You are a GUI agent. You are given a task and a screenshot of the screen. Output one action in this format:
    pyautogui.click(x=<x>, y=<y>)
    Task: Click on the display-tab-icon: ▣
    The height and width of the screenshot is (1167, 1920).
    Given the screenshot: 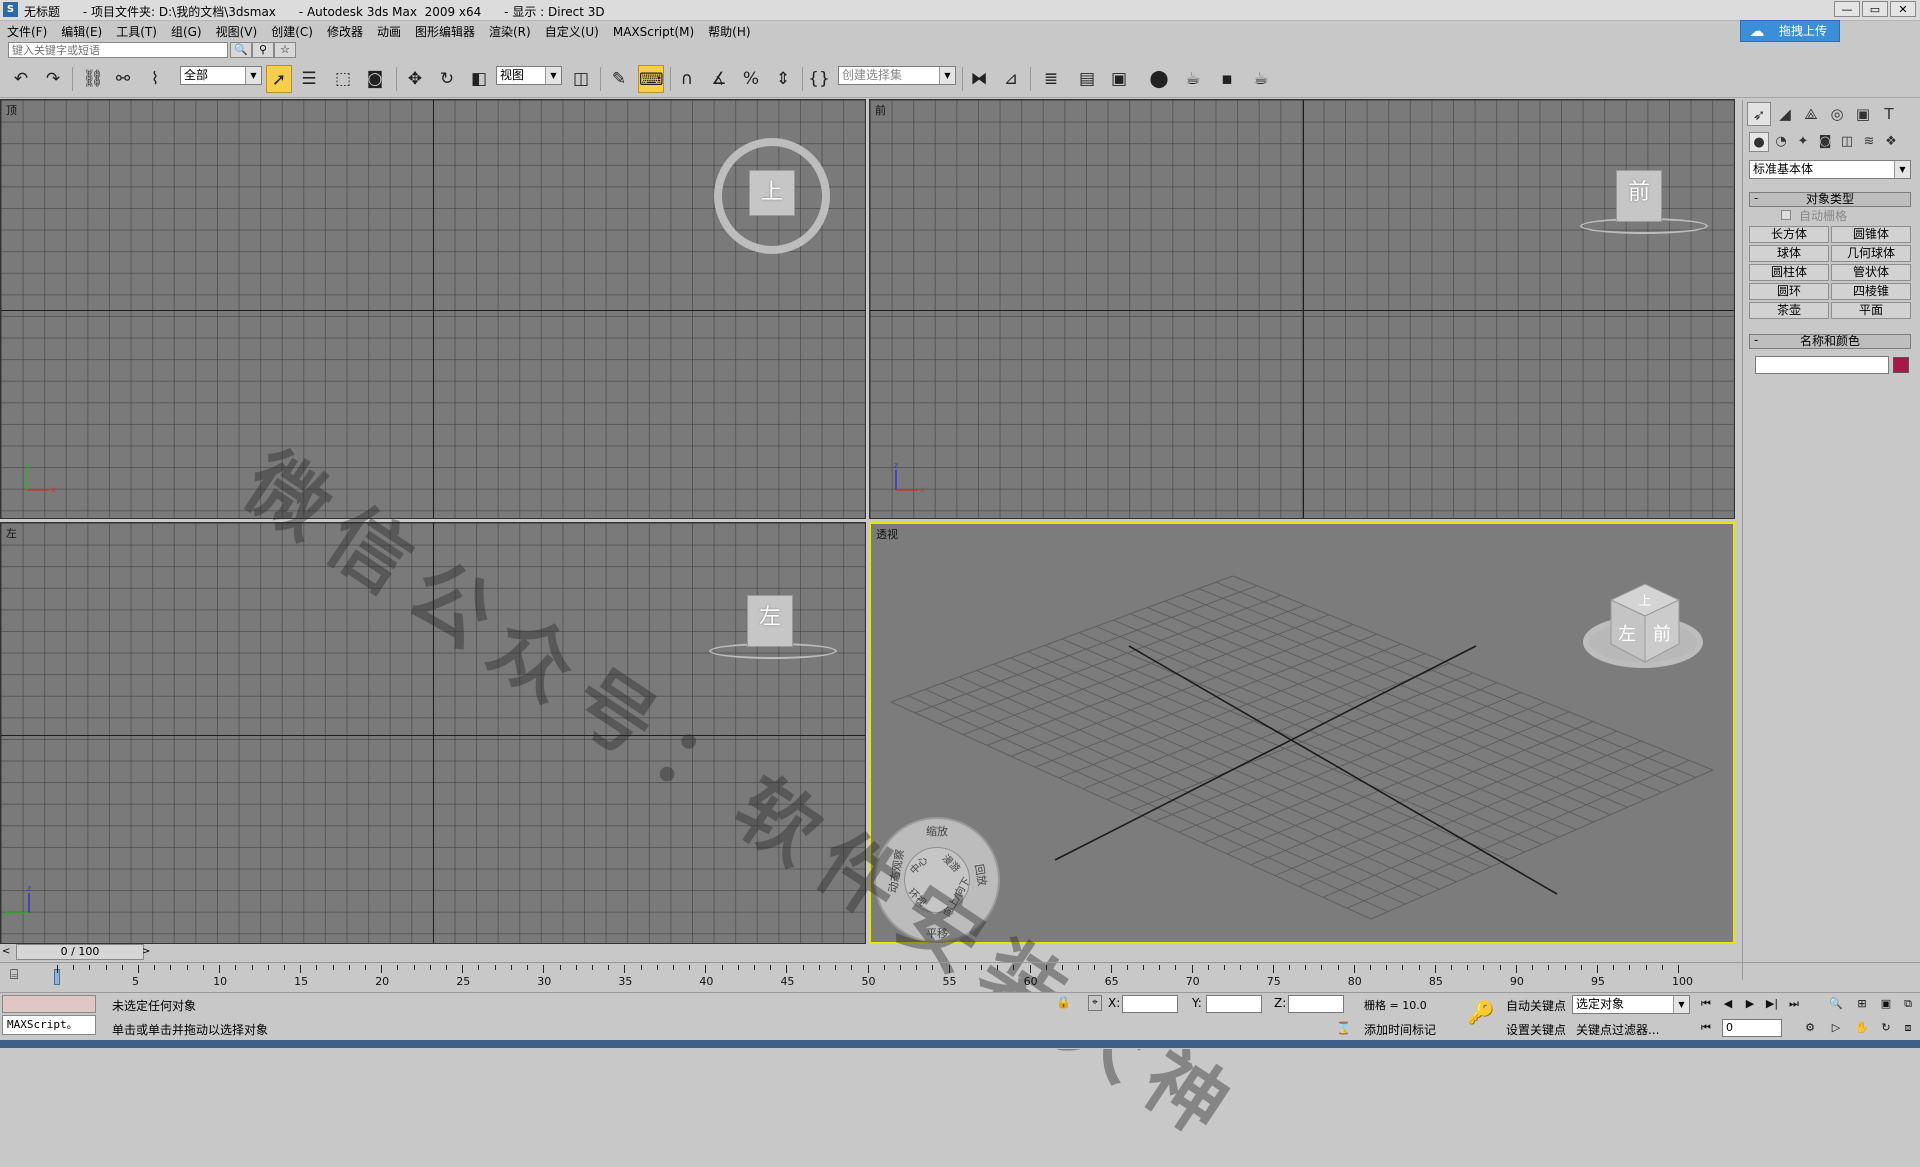 What is the action you would take?
    pyautogui.click(x=1863, y=114)
    